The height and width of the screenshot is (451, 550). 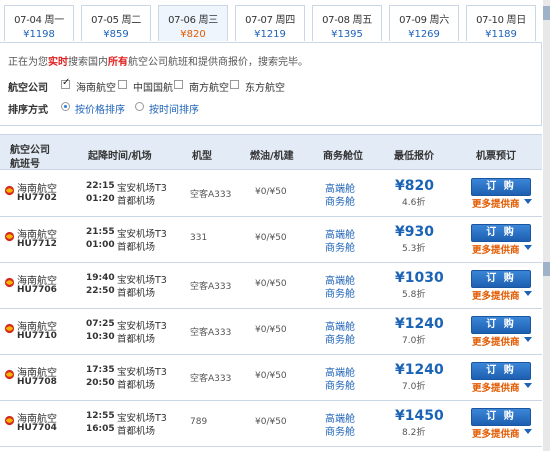 I want to click on date-tab-0708: 07-08 周五 ¥1395, so click(x=347, y=23).